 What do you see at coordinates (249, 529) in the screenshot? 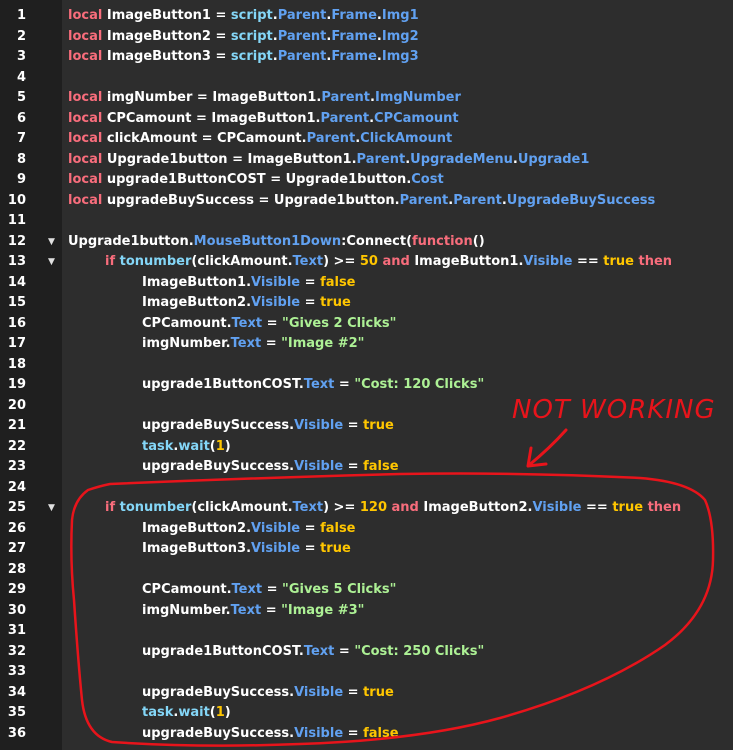
I see `code-line: ImageButton2.Visible = false` at bounding box center [249, 529].